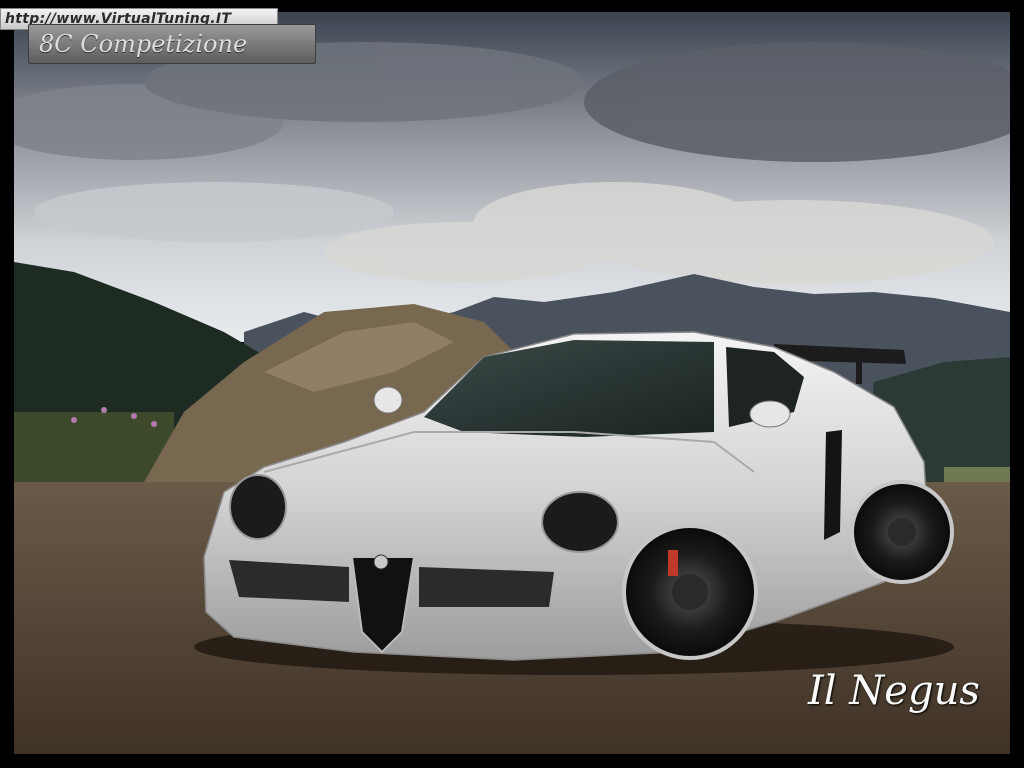 This screenshot has height=768, width=1024. I want to click on artist-signature: Il Negus, so click(894, 691).